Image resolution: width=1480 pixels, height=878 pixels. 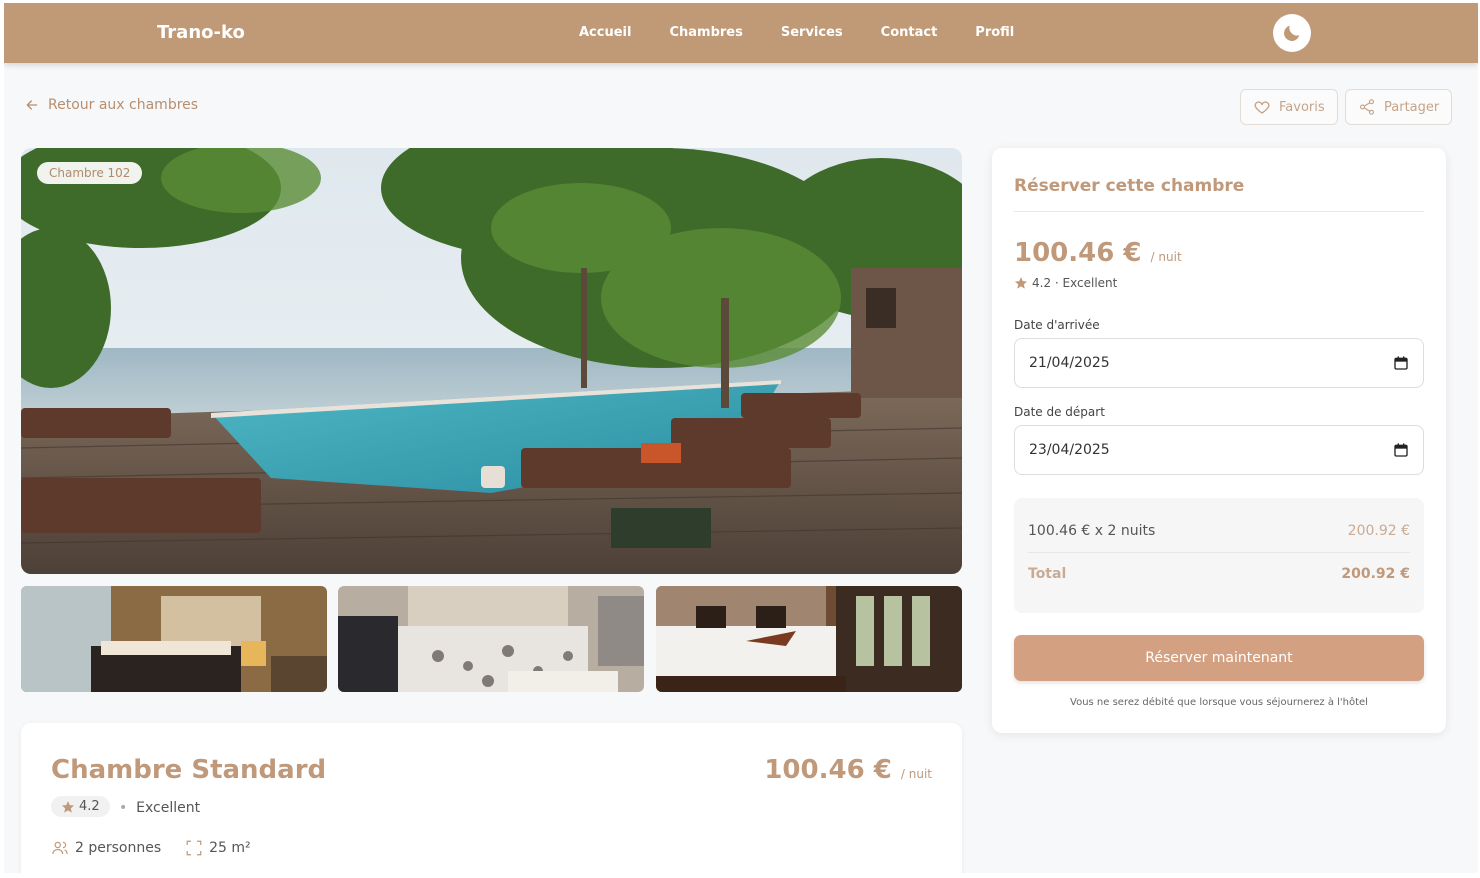 I want to click on nav-services: Services, so click(x=812, y=32).